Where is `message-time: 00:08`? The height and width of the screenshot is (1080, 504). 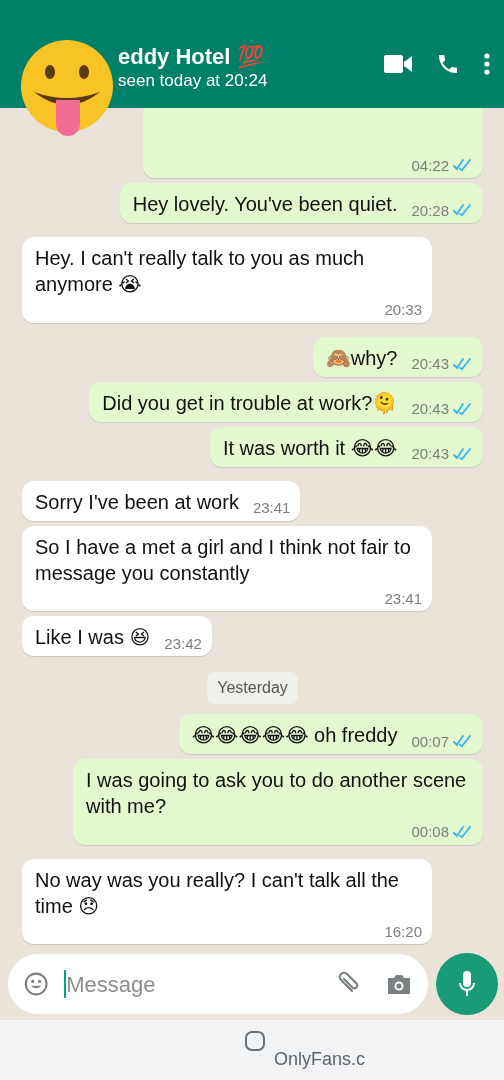 message-time: 00:08 is located at coordinates (430, 832).